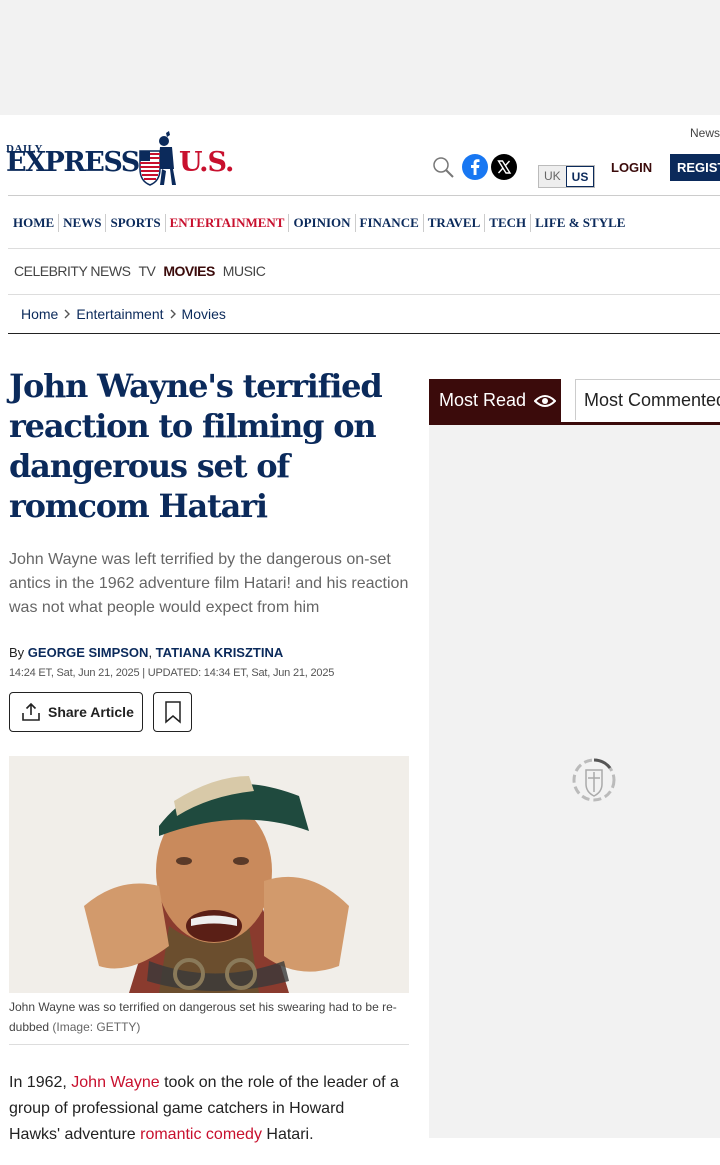 This screenshot has width=720, height=1165. What do you see at coordinates (364, 294) in the screenshot?
I see `subnav-divider` at bounding box center [364, 294].